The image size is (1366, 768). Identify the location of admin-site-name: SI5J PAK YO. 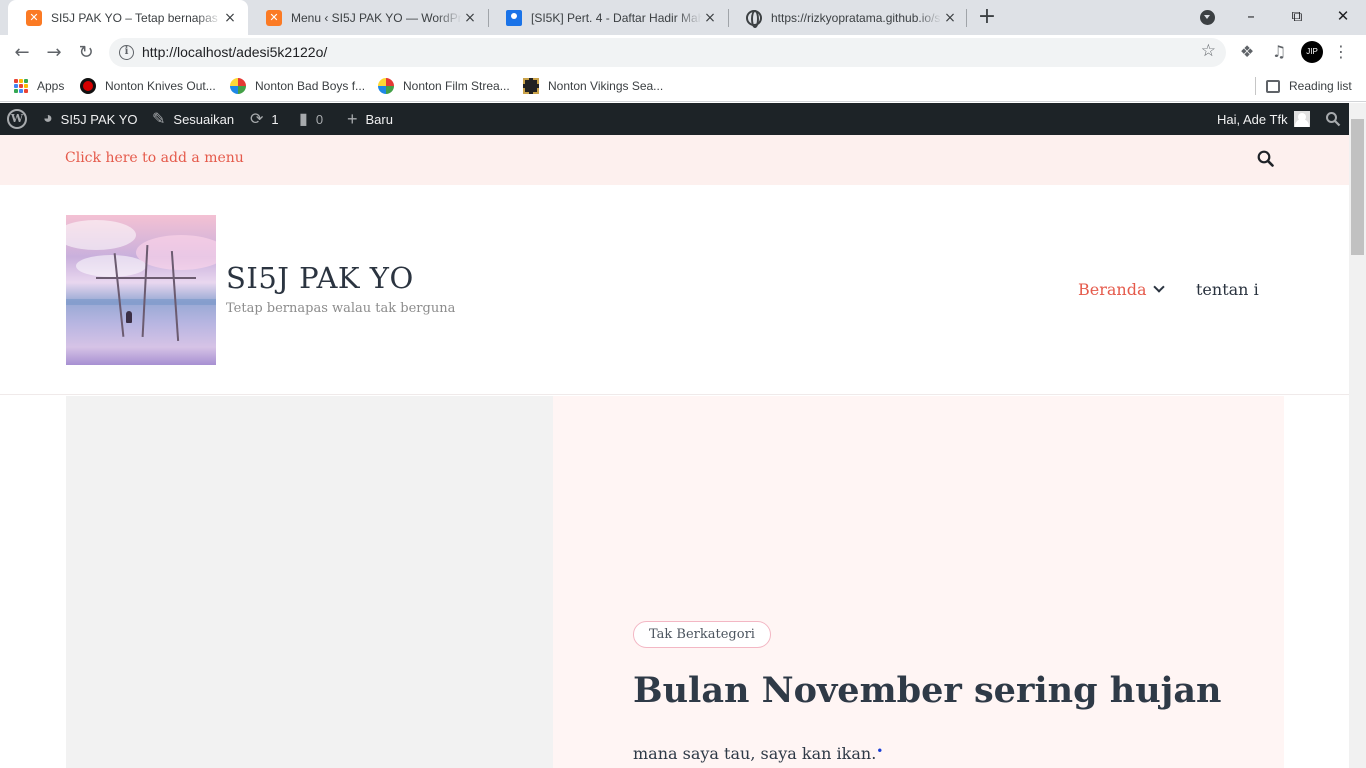
(99, 119).